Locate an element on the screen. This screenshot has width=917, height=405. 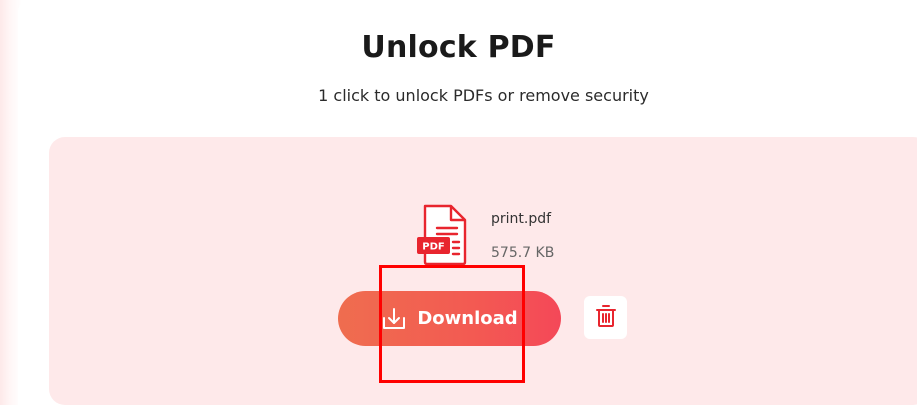
file-size: 575.7 KB is located at coordinates (523, 253).